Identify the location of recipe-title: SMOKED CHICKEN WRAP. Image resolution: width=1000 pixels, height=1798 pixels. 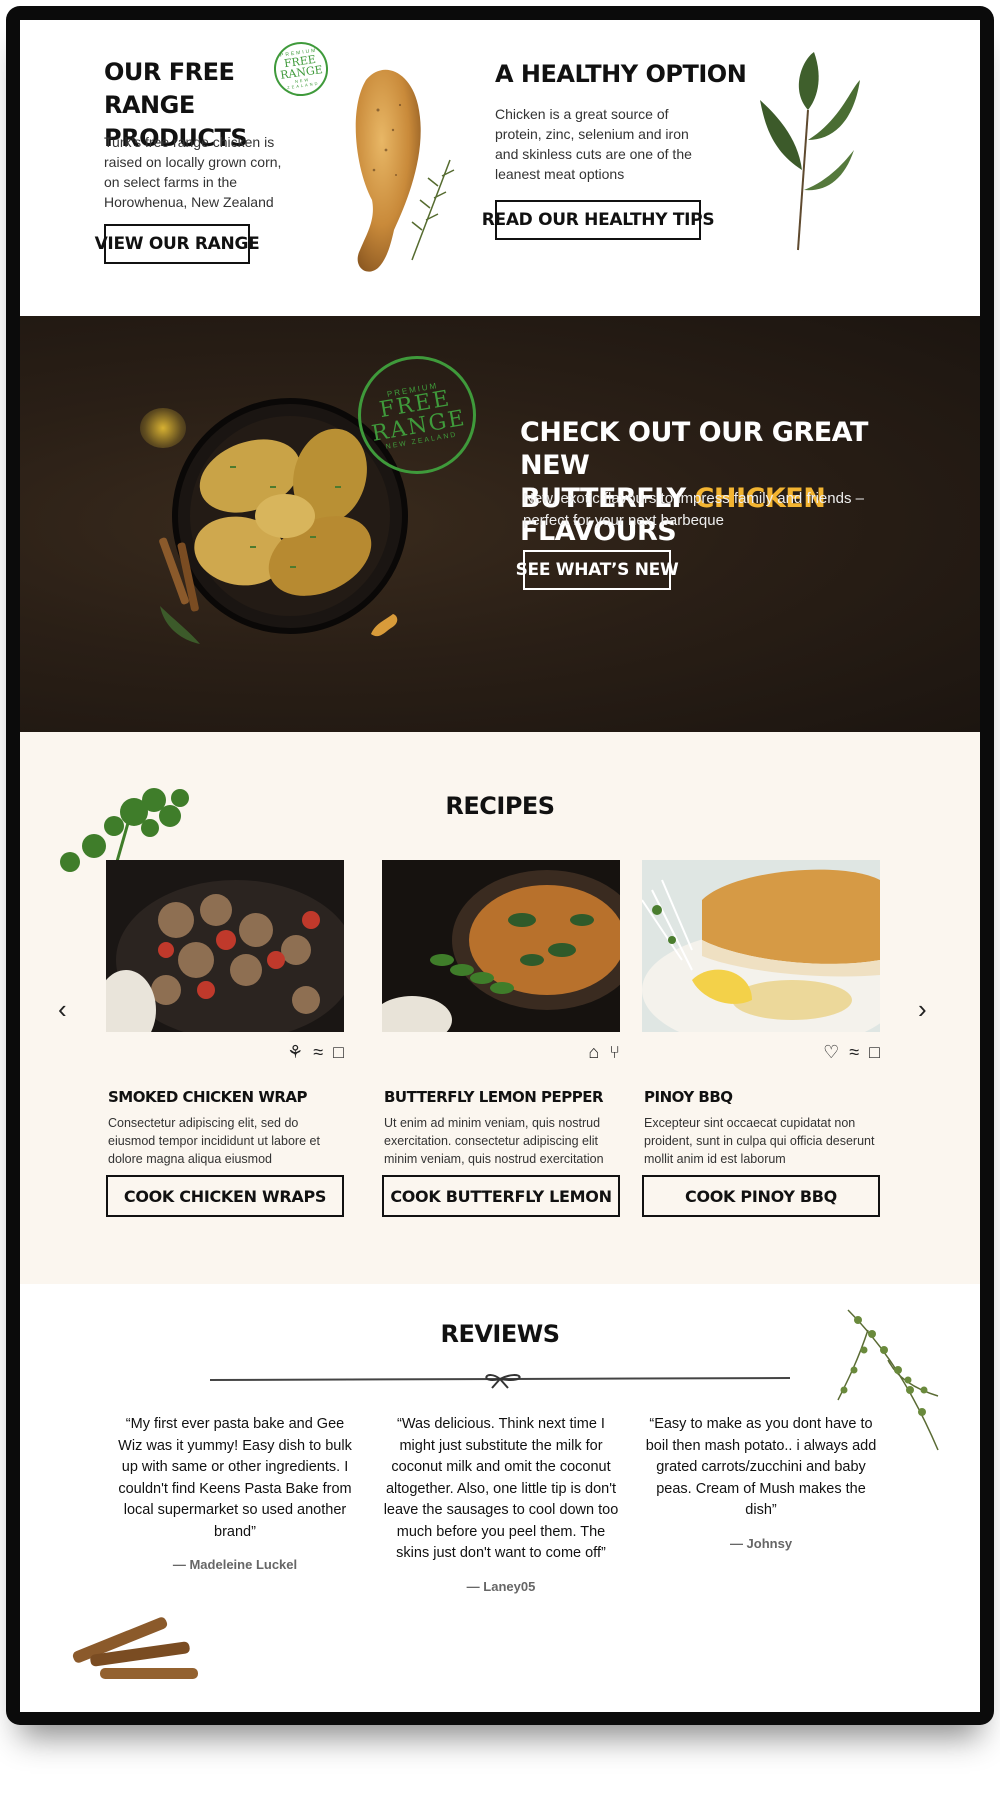
(208, 1097).